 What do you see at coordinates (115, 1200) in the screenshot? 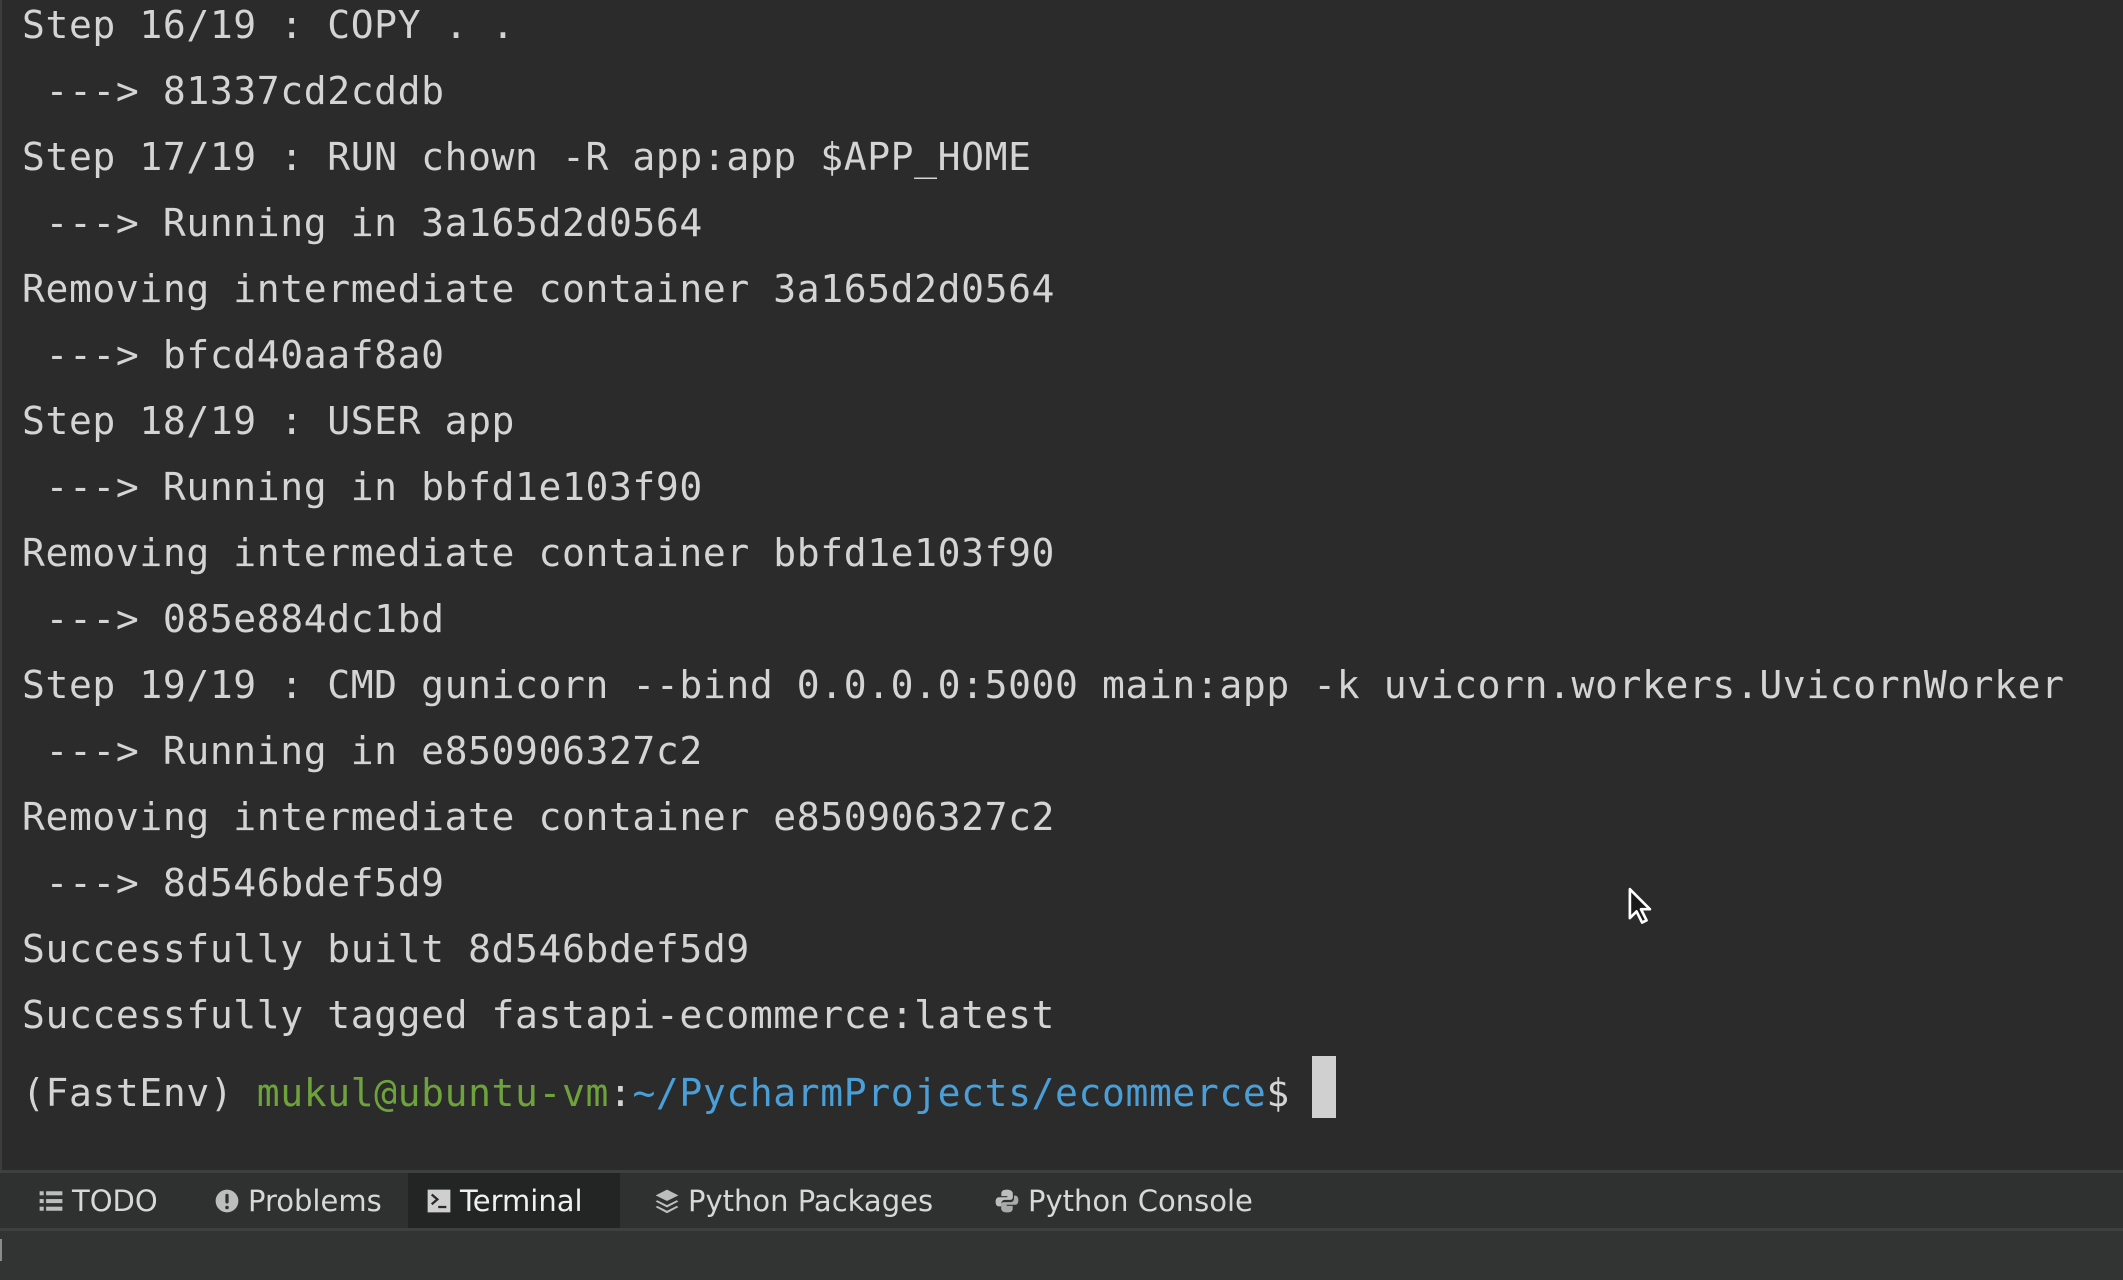
I see `tab-label: TODO` at bounding box center [115, 1200].